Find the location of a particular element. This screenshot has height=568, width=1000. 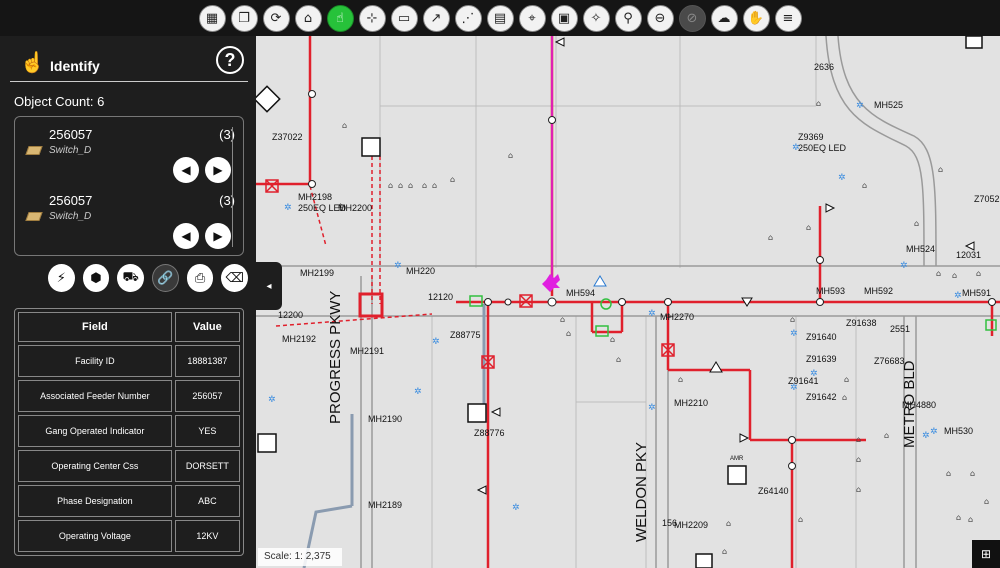

table-row: Facility ID 18881387 is located at coordinates (129, 361).